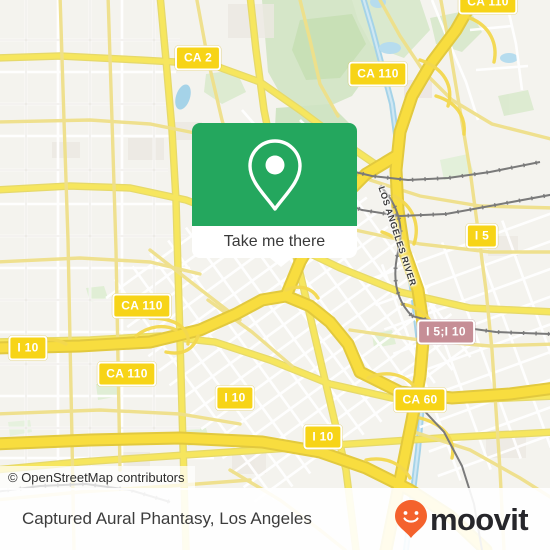 The width and height of the screenshot is (550, 550). Describe the element at coordinates (198, 58) in the screenshot. I see `highway-shield-ca2: CA 2` at that location.